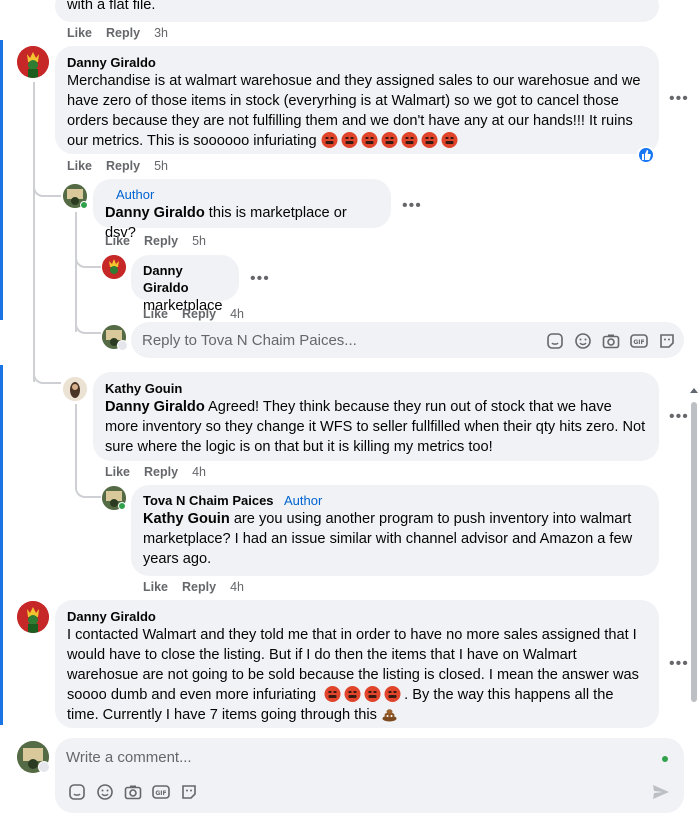 The image size is (699, 831). Describe the element at coordinates (357, 11) in the screenshot. I see `comment-bubble-partial: with a flat file.` at that location.